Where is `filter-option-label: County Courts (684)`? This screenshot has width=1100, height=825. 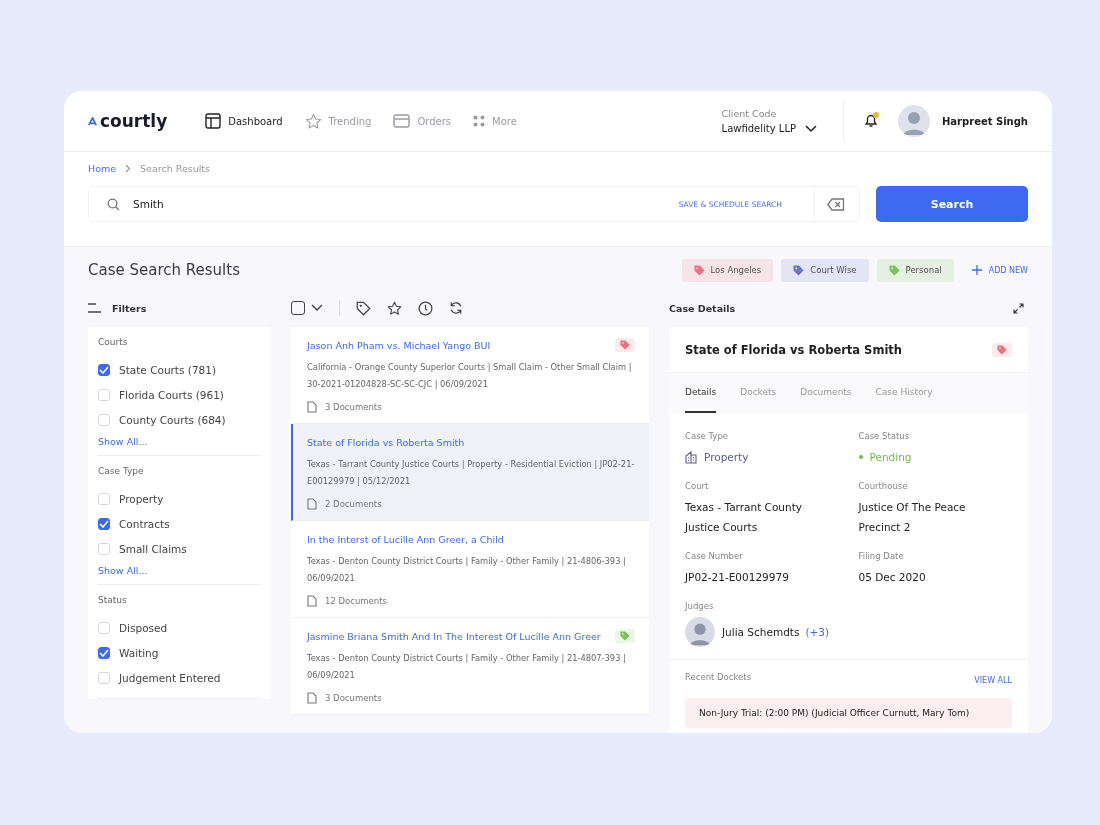
filter-option-label: County Courts (684) is located at coordinates (172, 419).